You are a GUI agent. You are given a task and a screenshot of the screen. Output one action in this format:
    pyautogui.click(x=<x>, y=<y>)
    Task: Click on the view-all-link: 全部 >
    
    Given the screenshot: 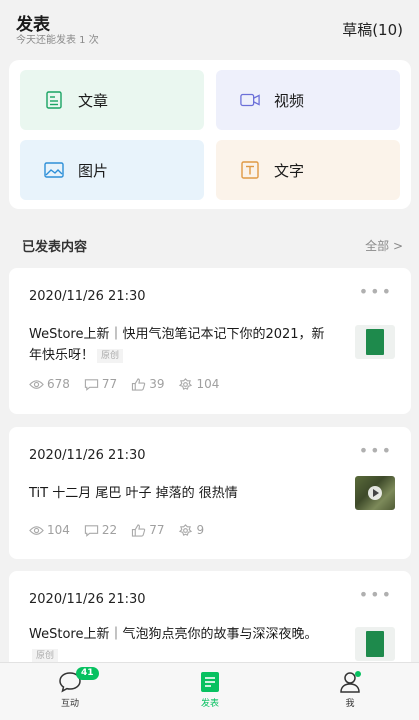 What is the action you would take?
    pyautogui.click(x=384, y=245)
    